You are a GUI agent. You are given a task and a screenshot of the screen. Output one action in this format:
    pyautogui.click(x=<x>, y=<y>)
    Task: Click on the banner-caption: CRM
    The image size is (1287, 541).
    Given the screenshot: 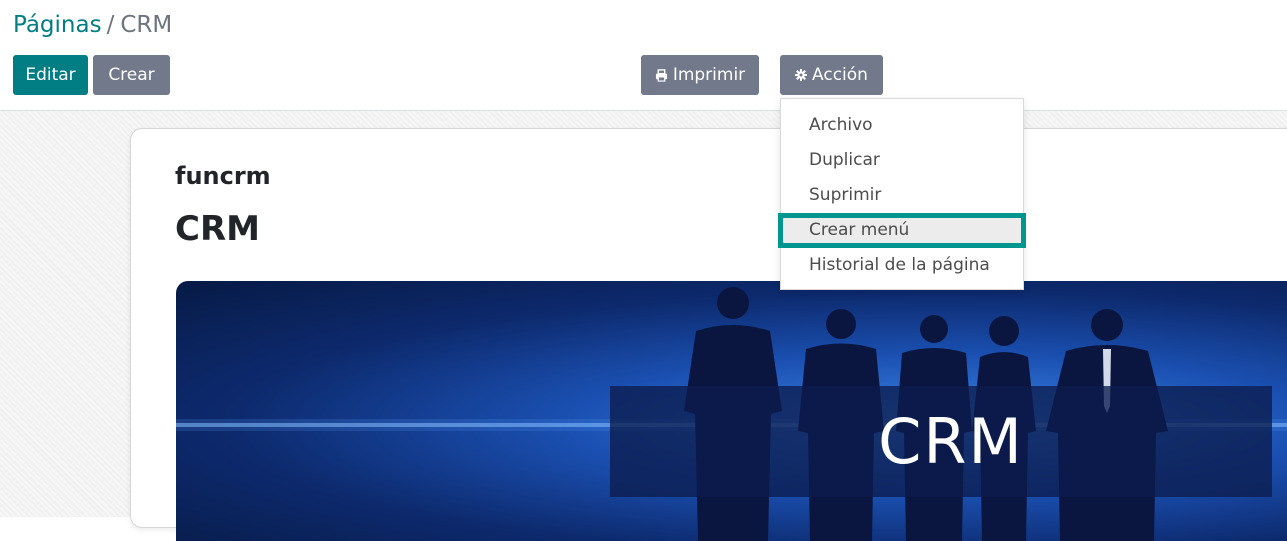 What is the action you would take?
    pyautogui.click(x=941, y=441)
    